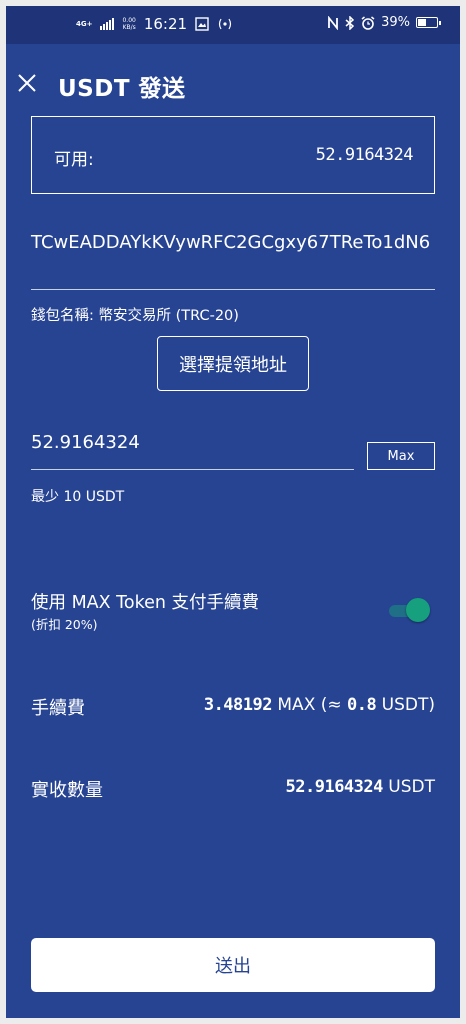 This screenshot has width=466, height=1024. What do you see at coordinates (129, 27) in the screenshot?
I see `speed-unit: KB/s` at bounding box center [129, 27].